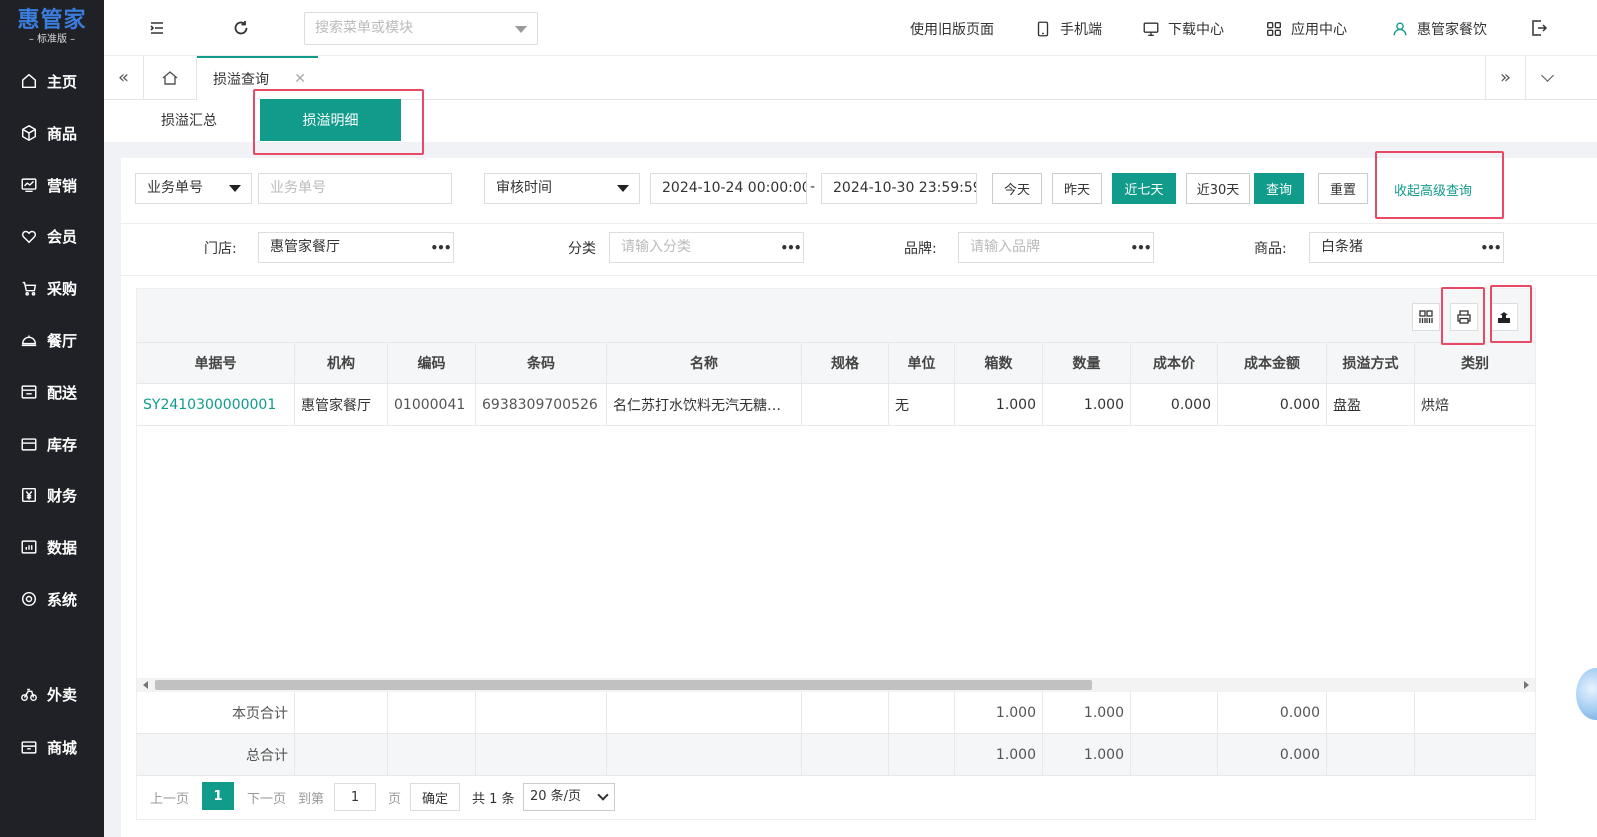  I want to click on last-7-days-button: 近七天, so click(1144, 188).